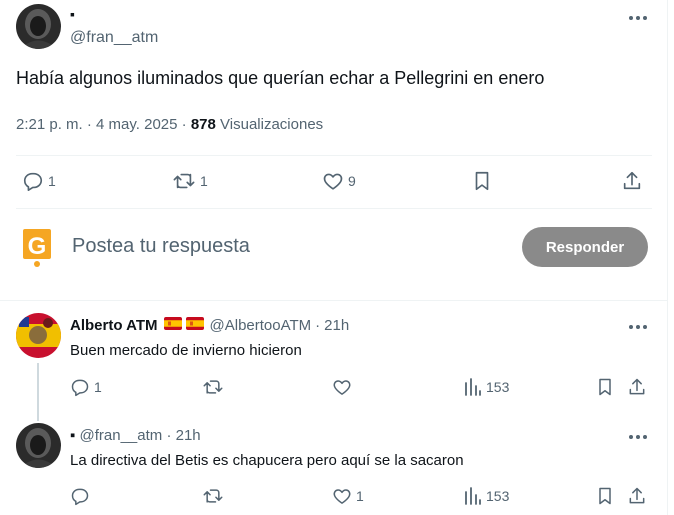  I want to click on reply-header: Alberto ATM @AlbertooATM · 21h, so click(209, 325).